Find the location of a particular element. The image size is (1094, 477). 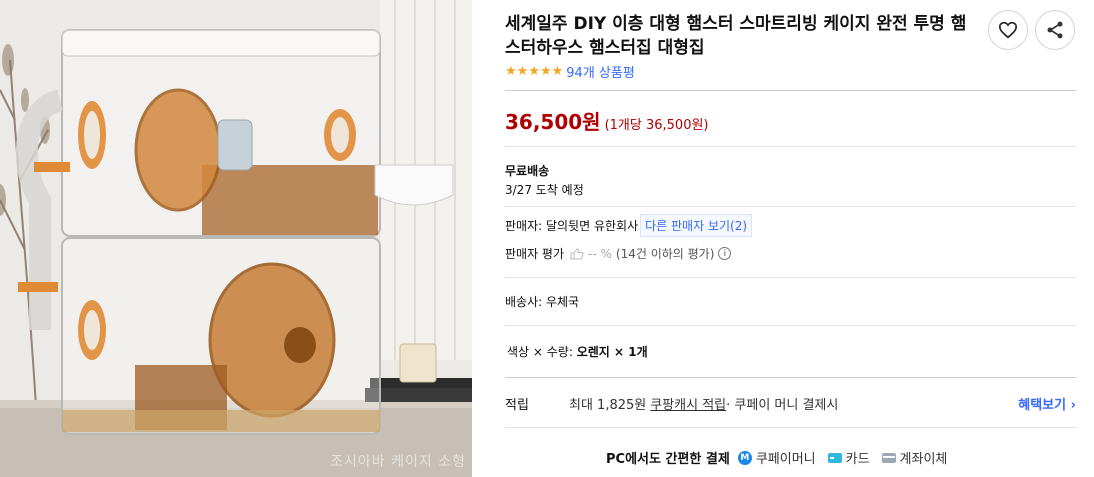

option-value: 오렌지 × 1개 is located at coordinates (612, 352).